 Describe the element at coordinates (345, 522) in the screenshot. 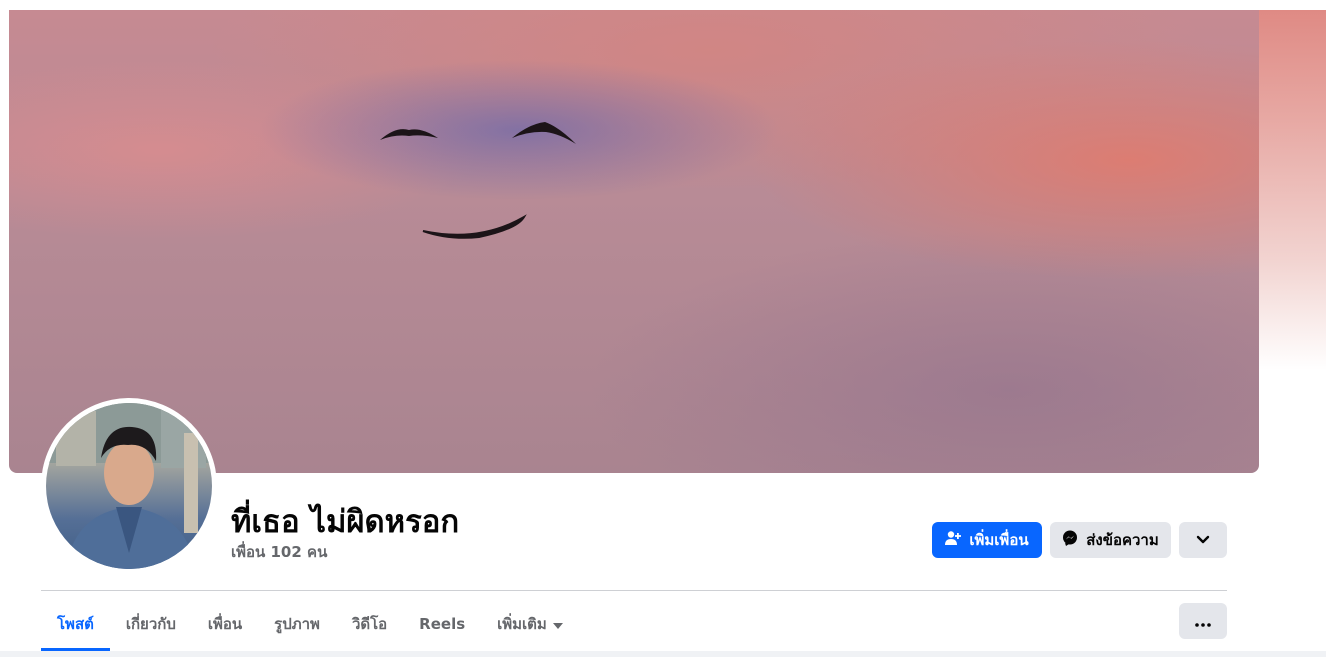

I see `profile-name: ที่เธอ ไม่ผิดหรอก` at that location.